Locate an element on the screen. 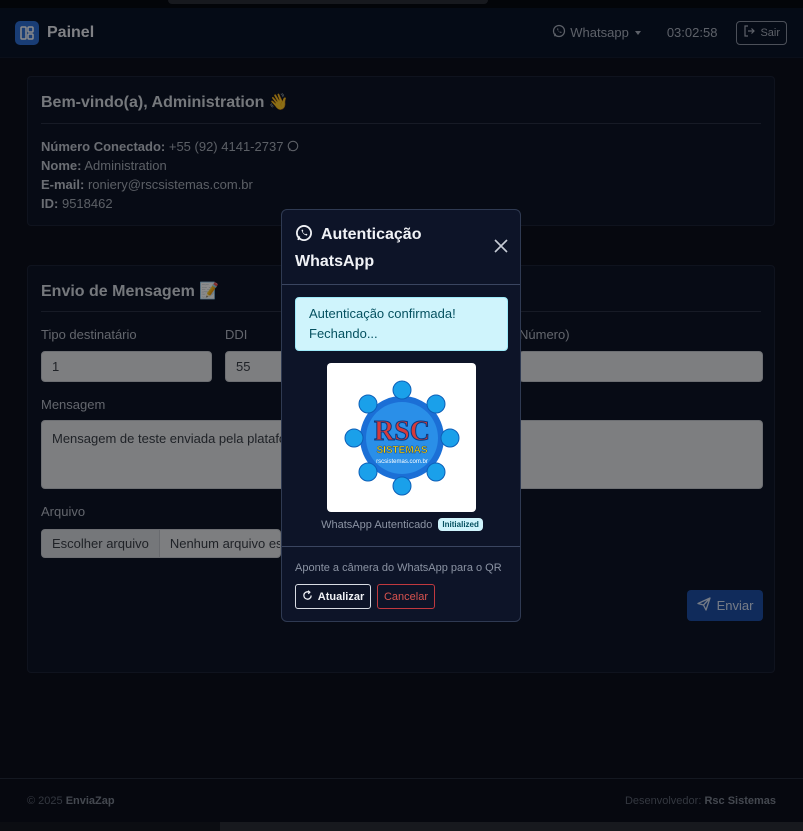 This screenshot has height=831, width=803. refresh-button: Atualizar is located at coordinates (333, 596).